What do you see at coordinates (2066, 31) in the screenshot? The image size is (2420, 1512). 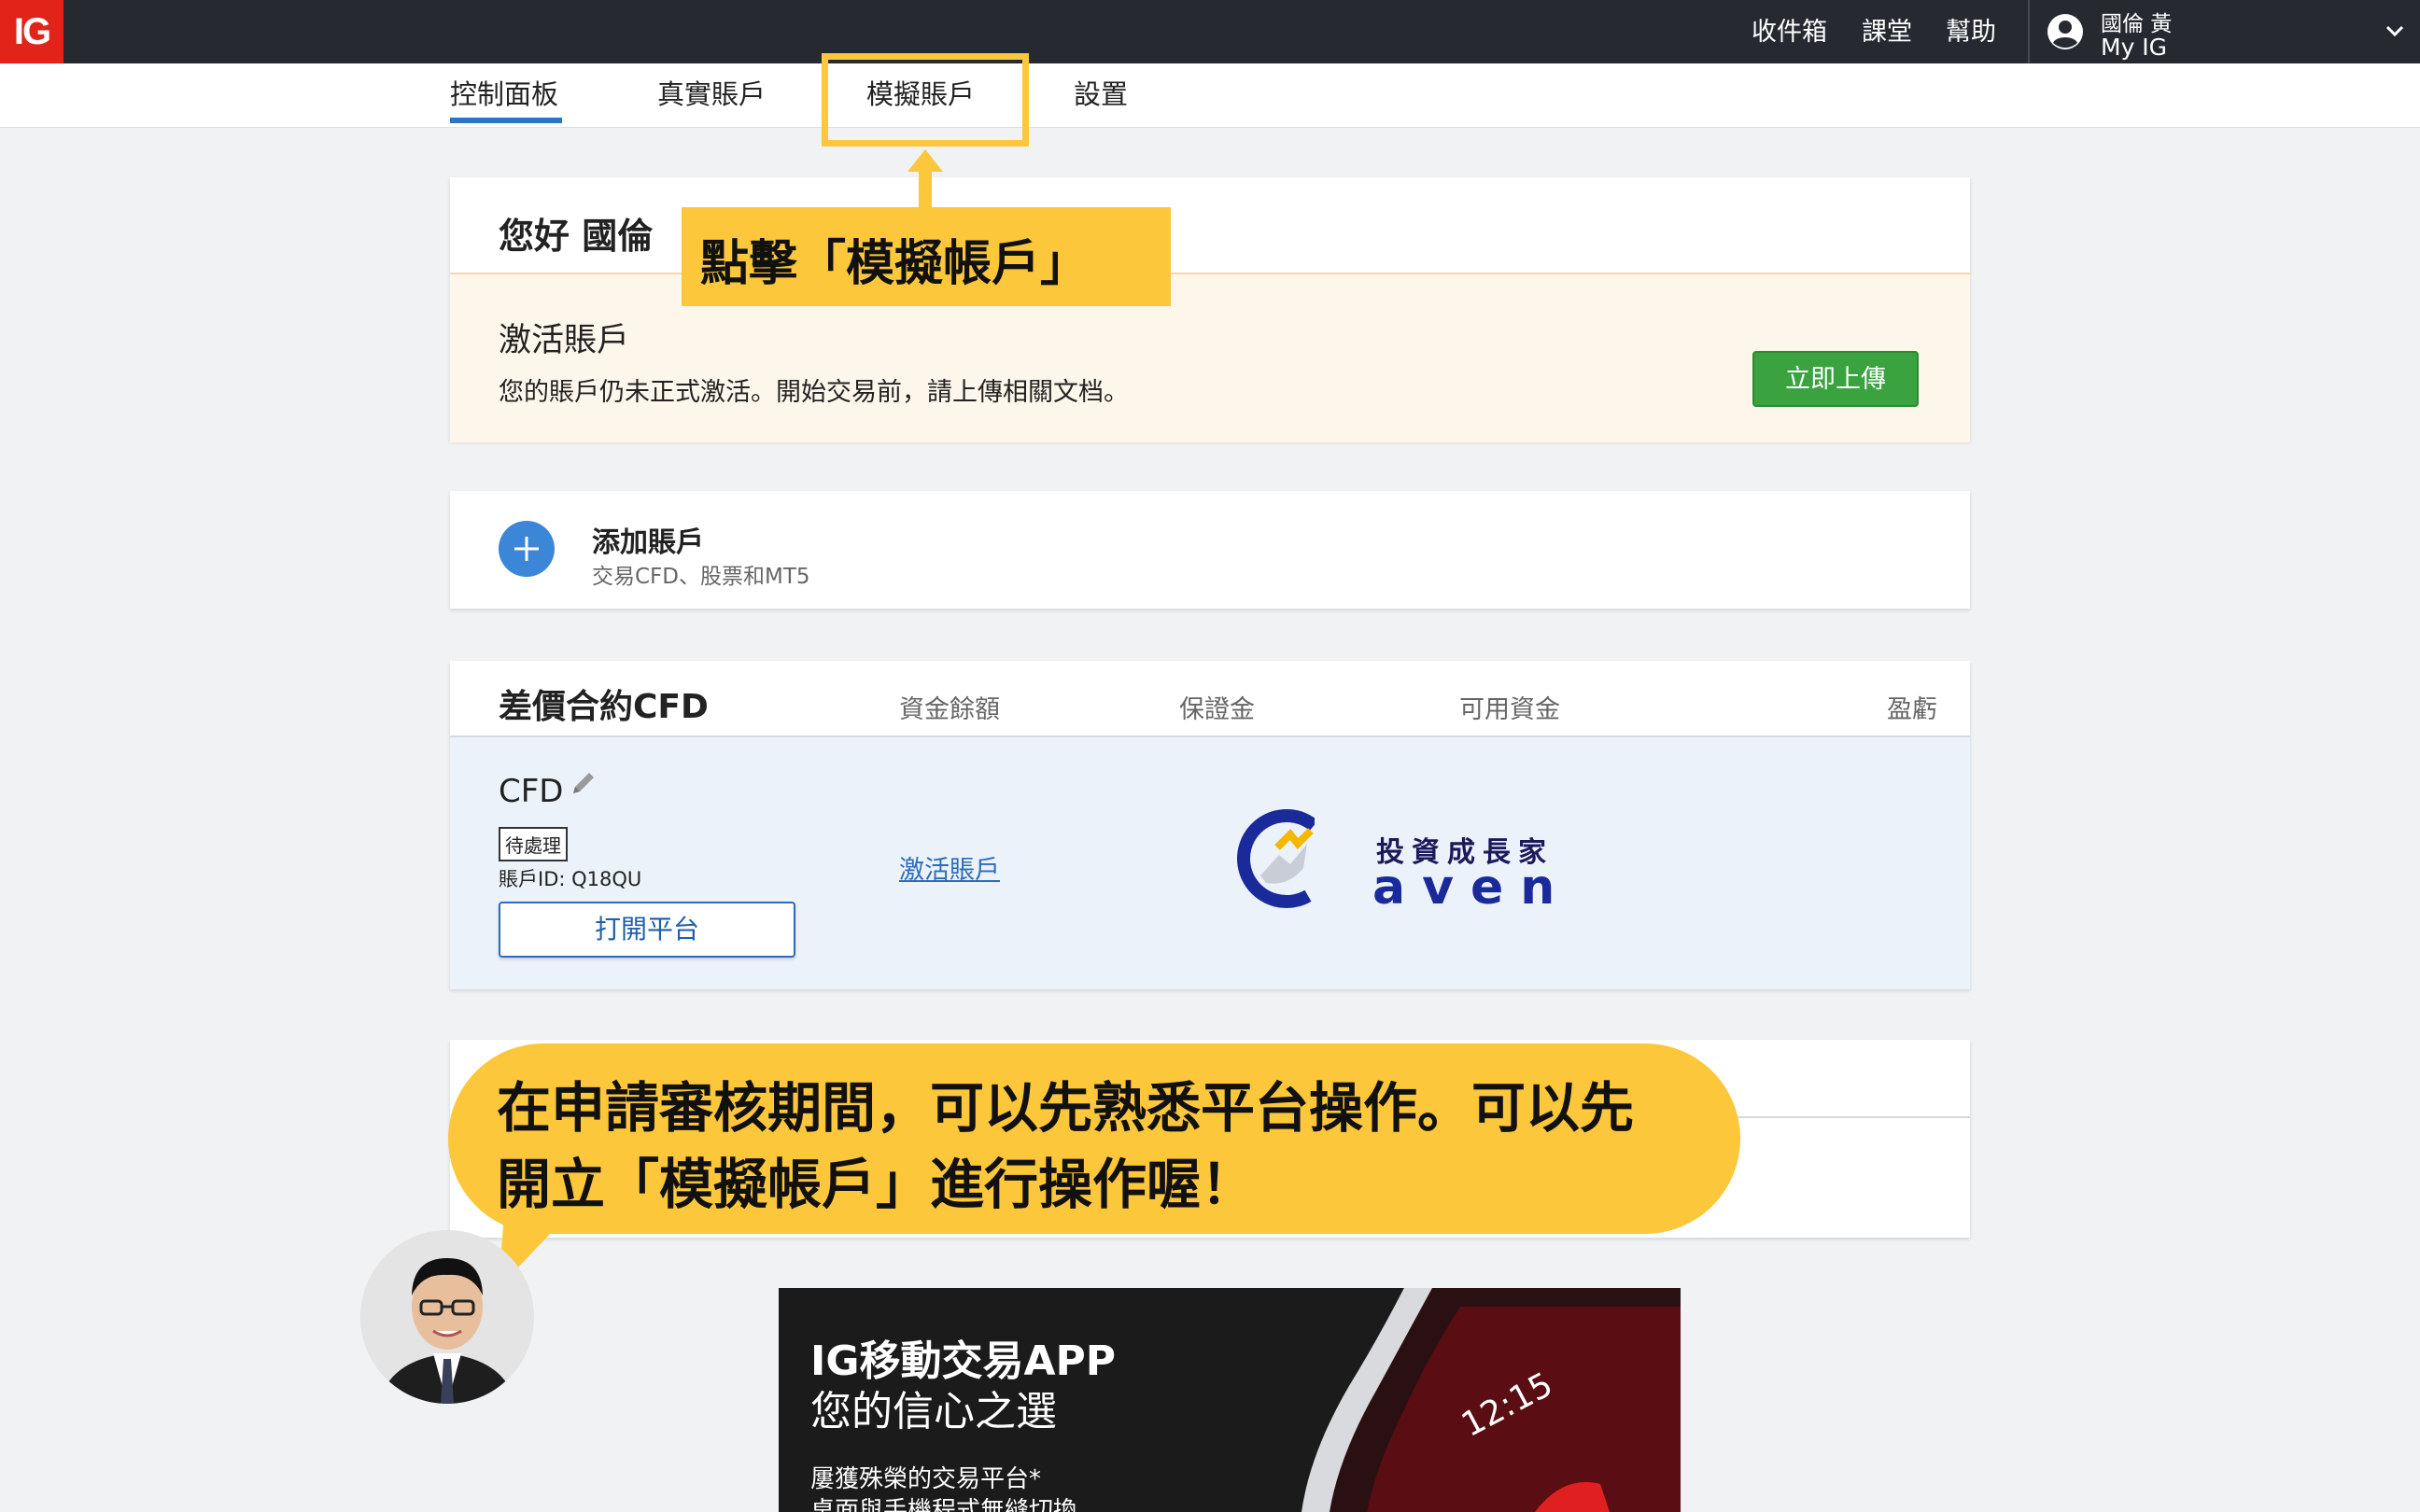 I see `user-avatar-icon` at bounding box center [2066, 31].